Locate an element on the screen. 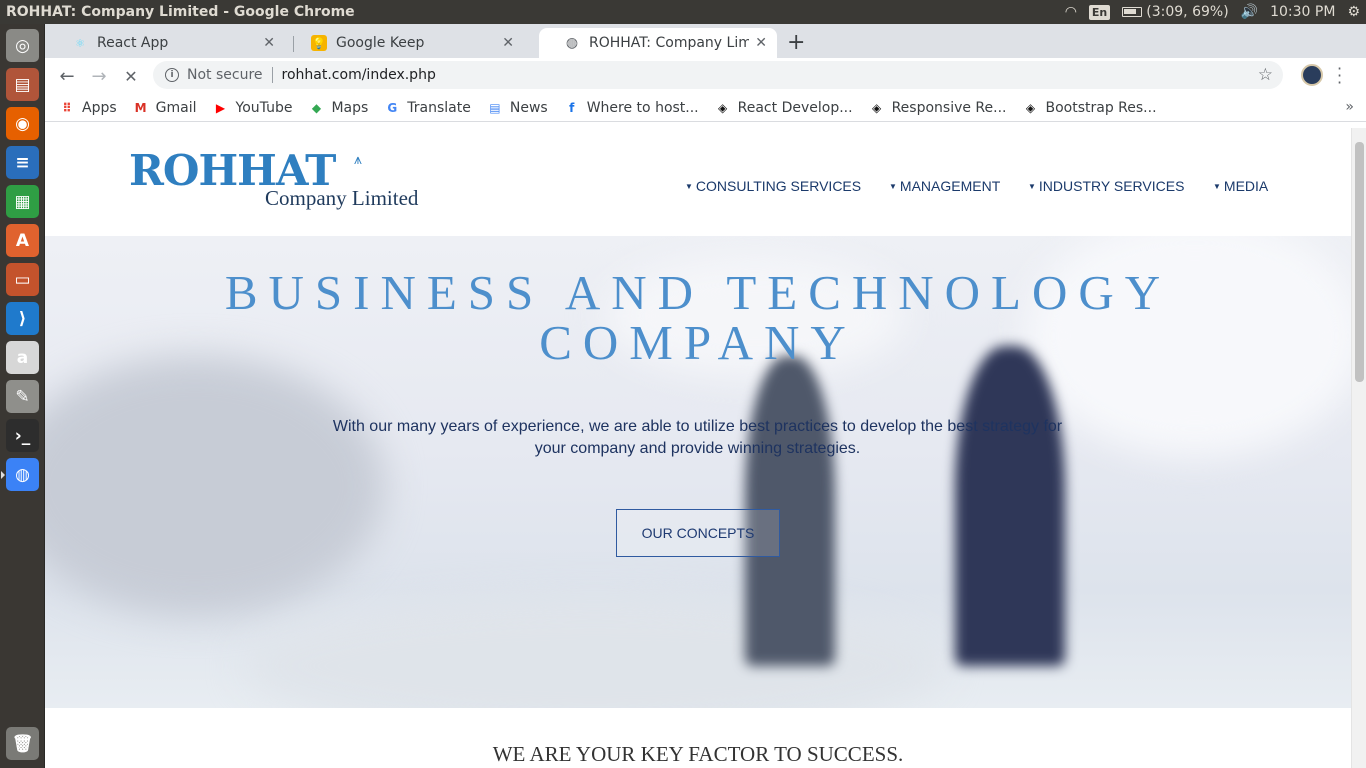  security-label: Not secure is located at coordinates (225, 75).